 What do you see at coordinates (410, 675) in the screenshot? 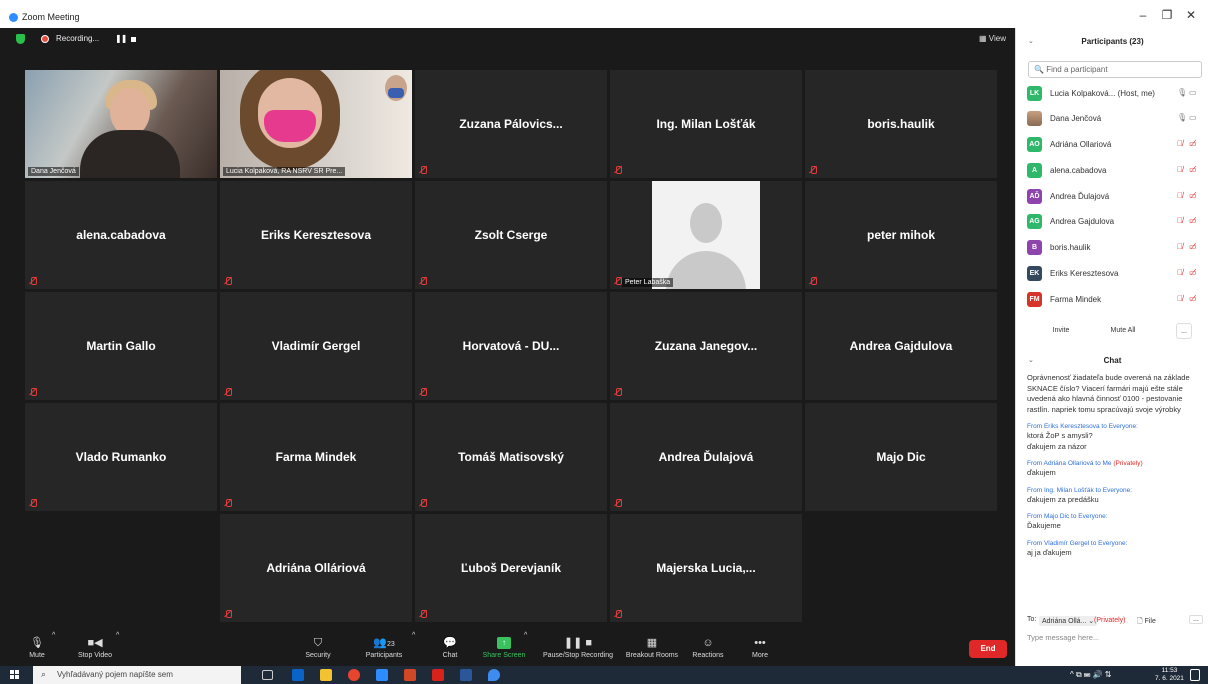
I see `powerpoint-icon` at bounding box center [410, 675].